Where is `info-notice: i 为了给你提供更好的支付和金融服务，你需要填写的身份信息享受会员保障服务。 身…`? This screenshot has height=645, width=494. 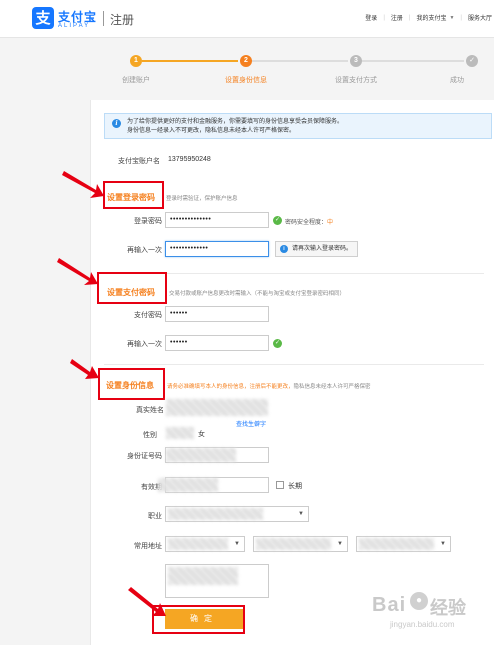
info-notice: i 为了给你提供更好的支付和金融服务，你需要填写的身份信息享受会员保障服务。 身… is located at coordinates (298, 126).